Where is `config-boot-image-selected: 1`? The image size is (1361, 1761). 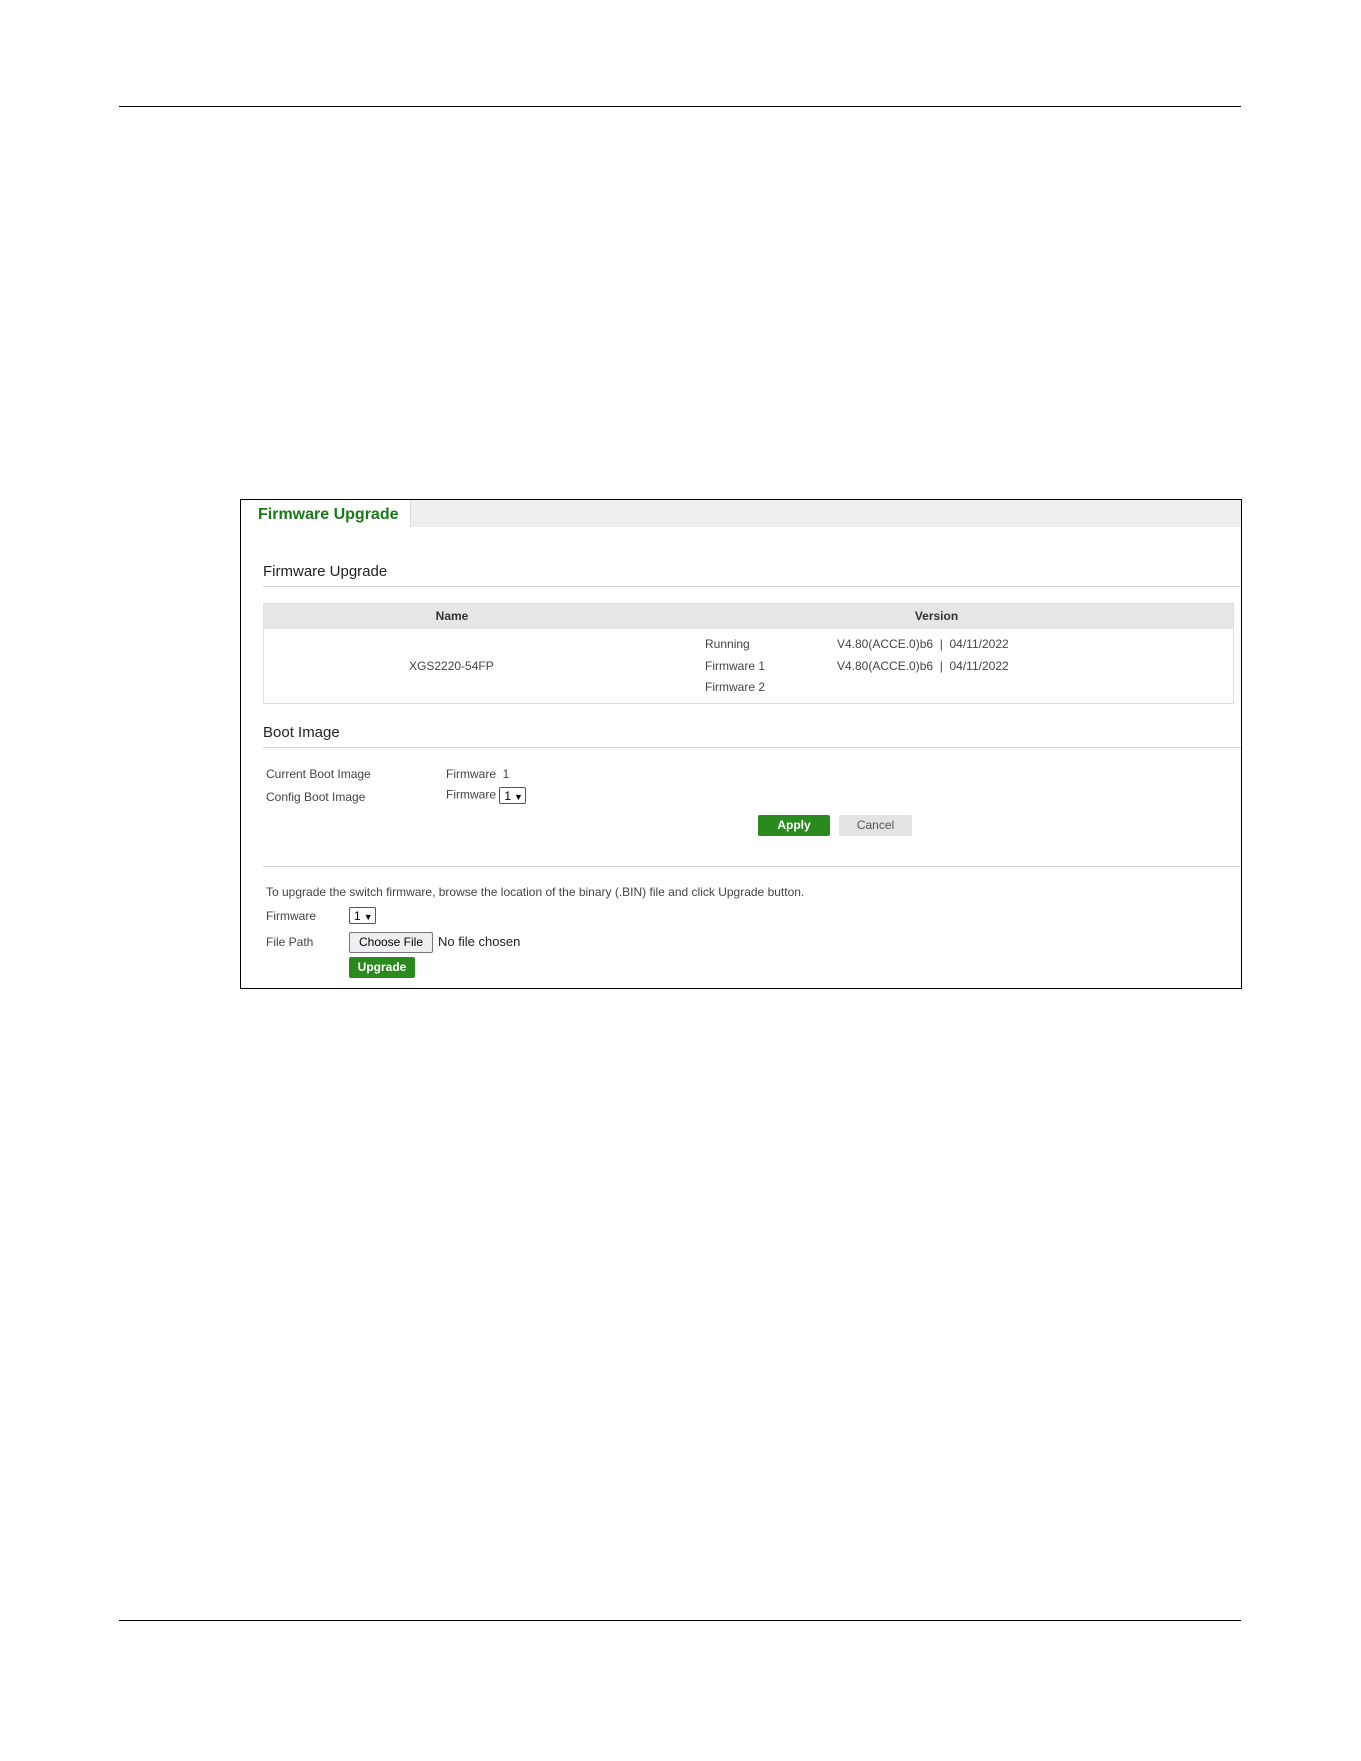
config-boot-image-selected: 1 is located at coordinates (508, 796).